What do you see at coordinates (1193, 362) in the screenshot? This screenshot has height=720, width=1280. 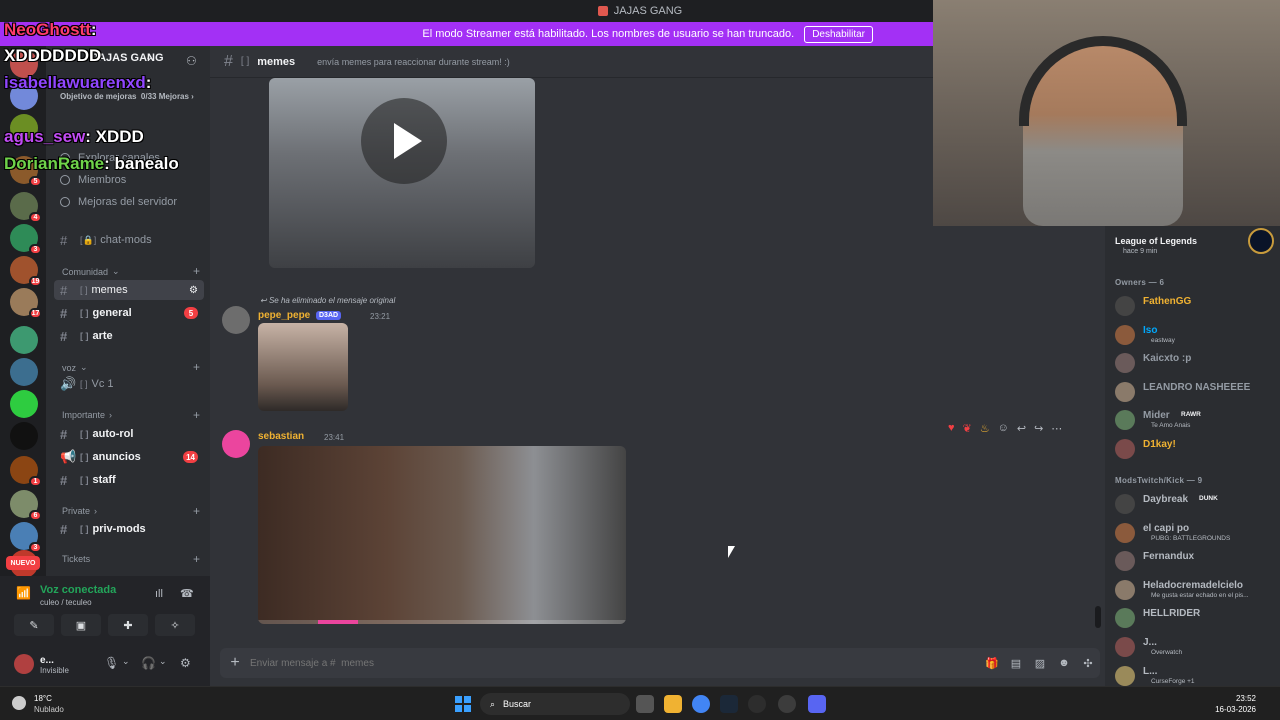 I see `member-item: Kaicxto :p` at bounding box center [1193, 362].